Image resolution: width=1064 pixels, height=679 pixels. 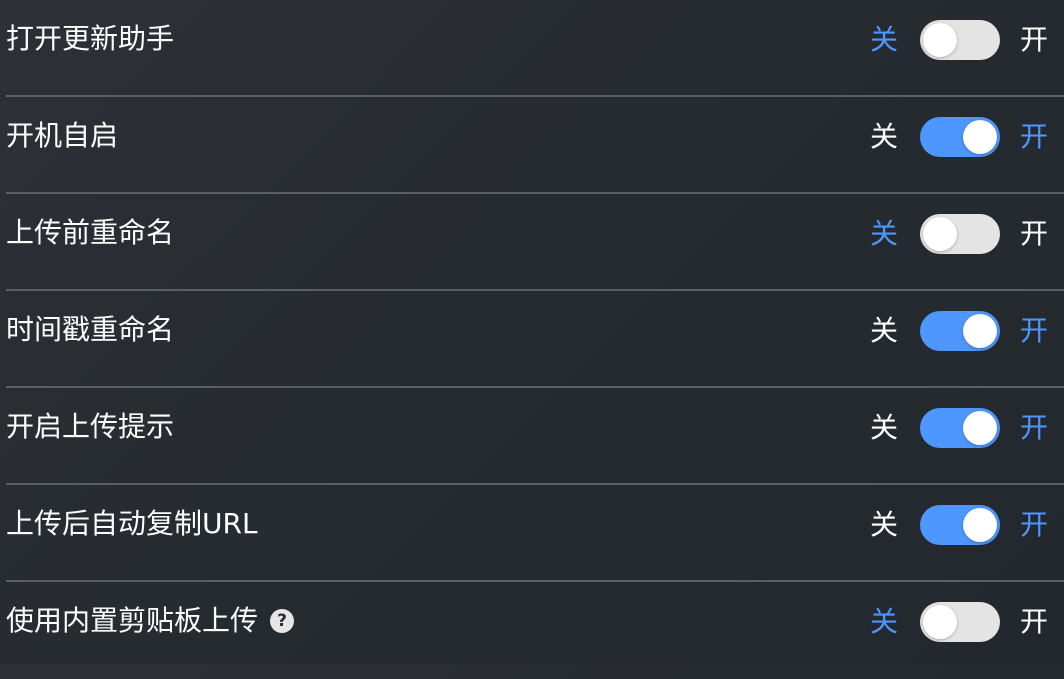 I want to click on setting-label-text: 开机自启, so click(x=62, y=135).